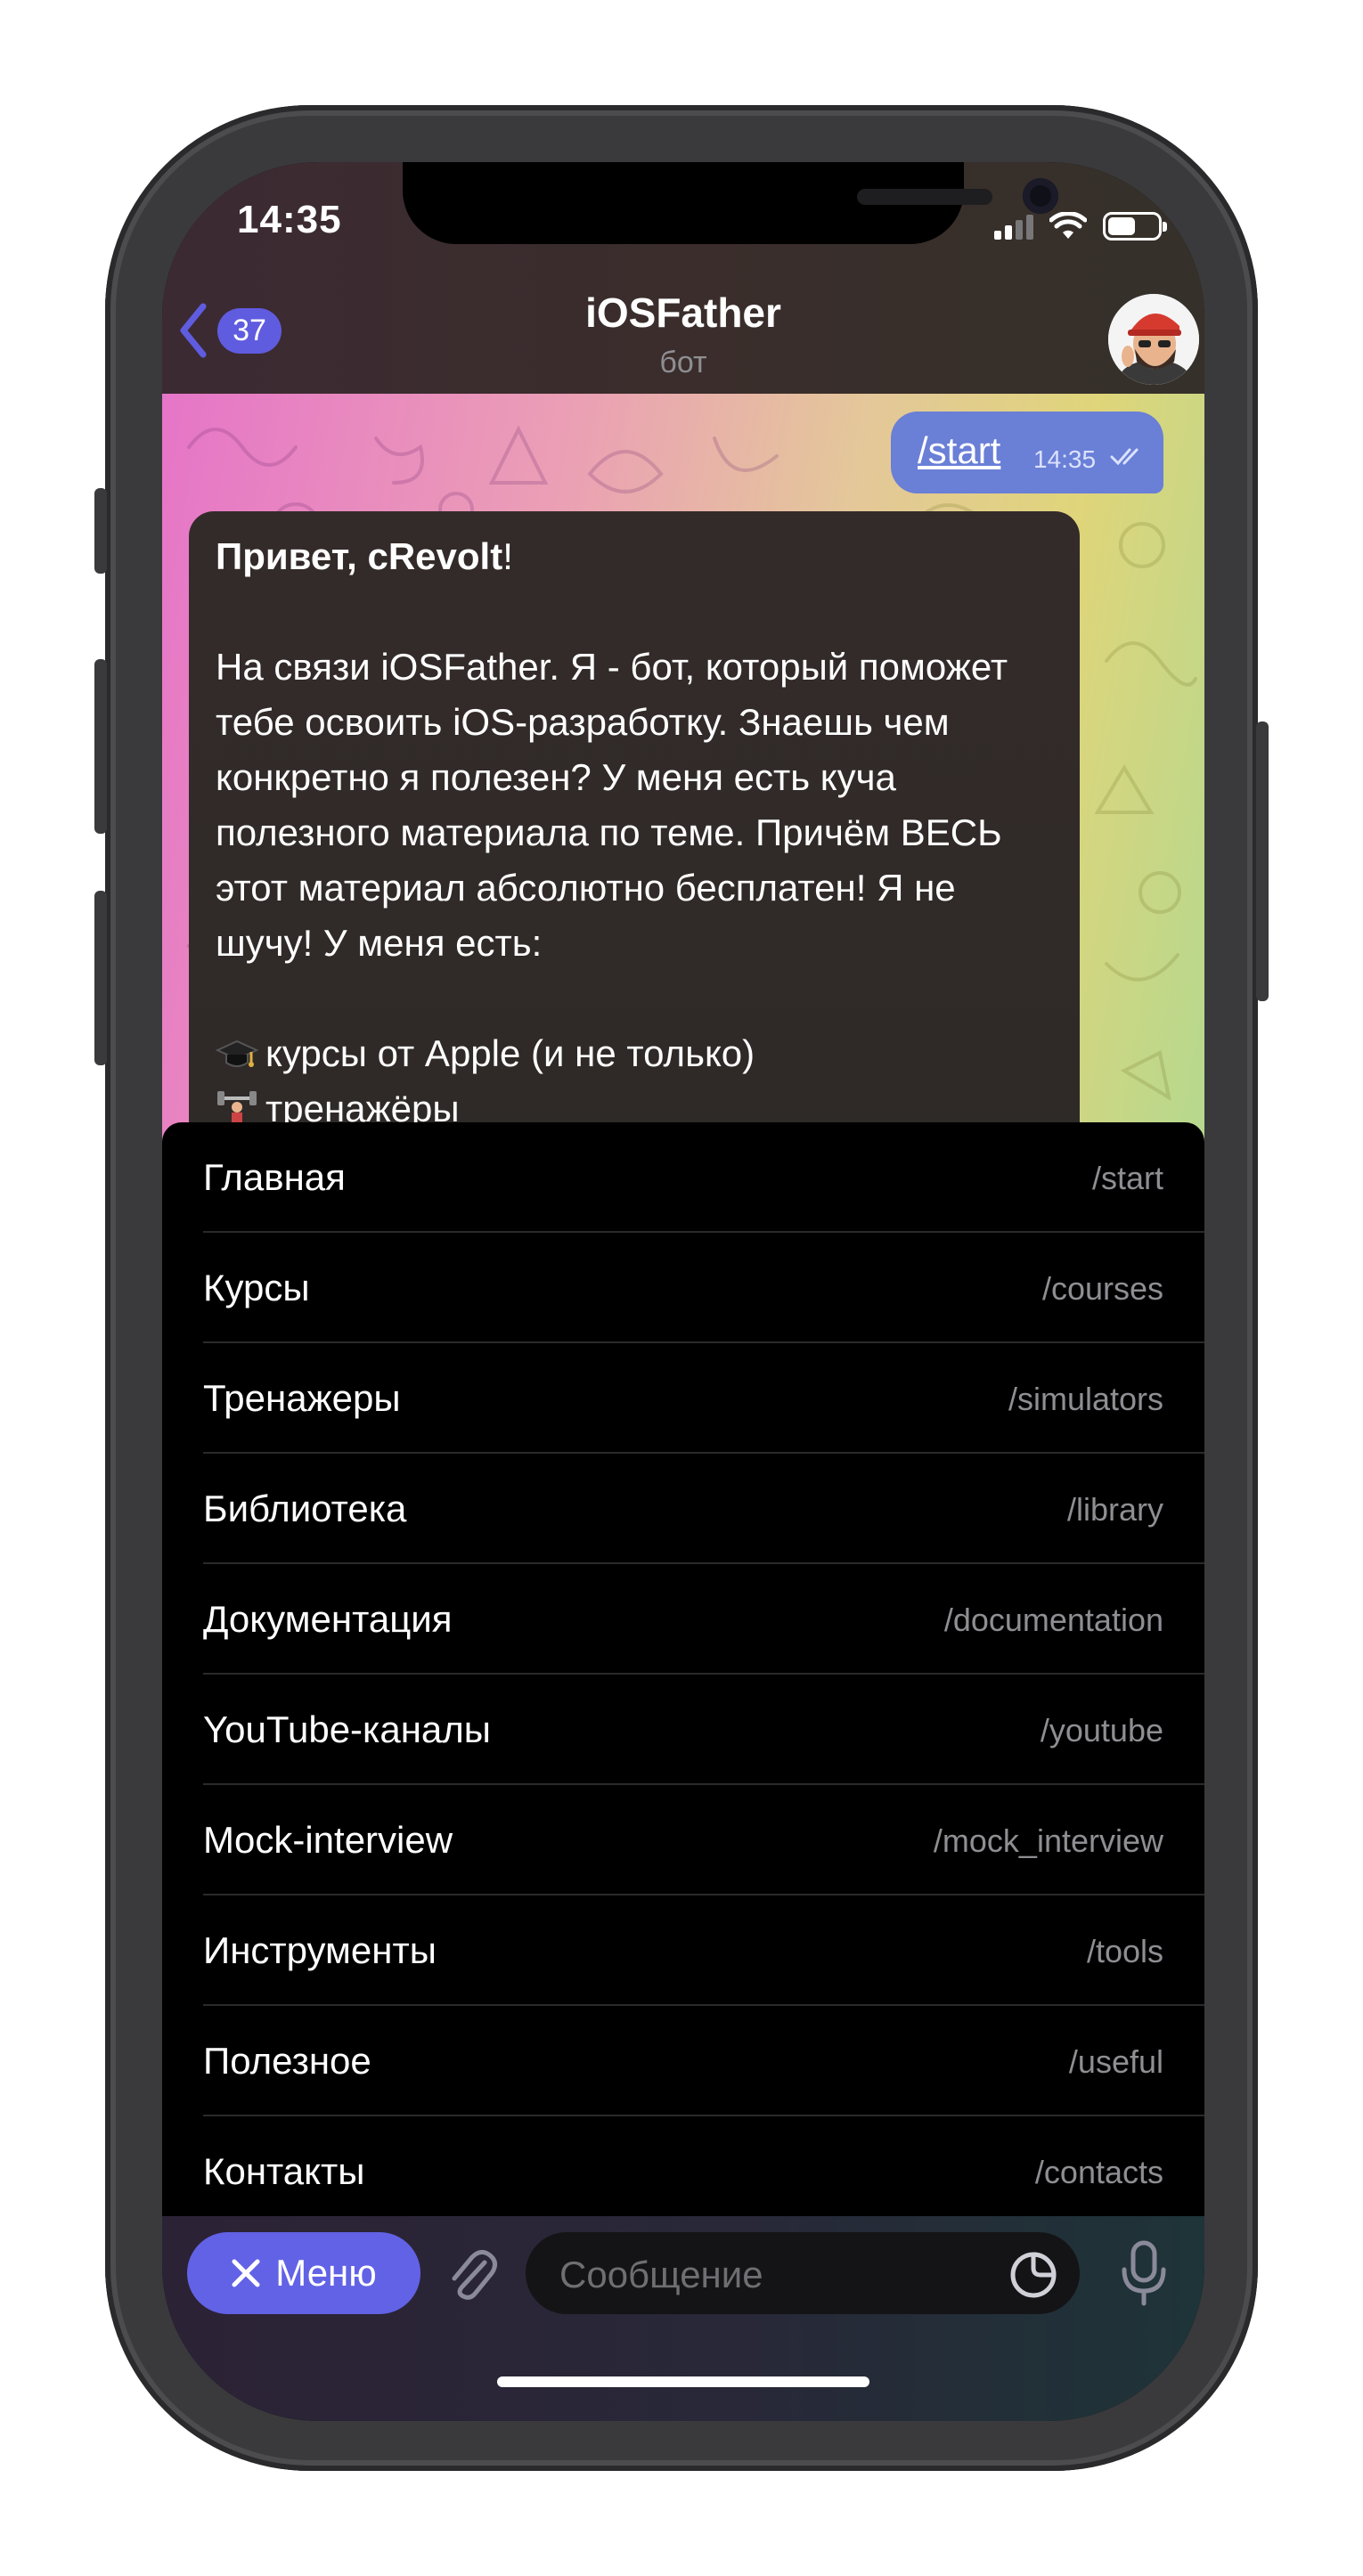  I want to click on paperclip-icon, so click(472, 2274).